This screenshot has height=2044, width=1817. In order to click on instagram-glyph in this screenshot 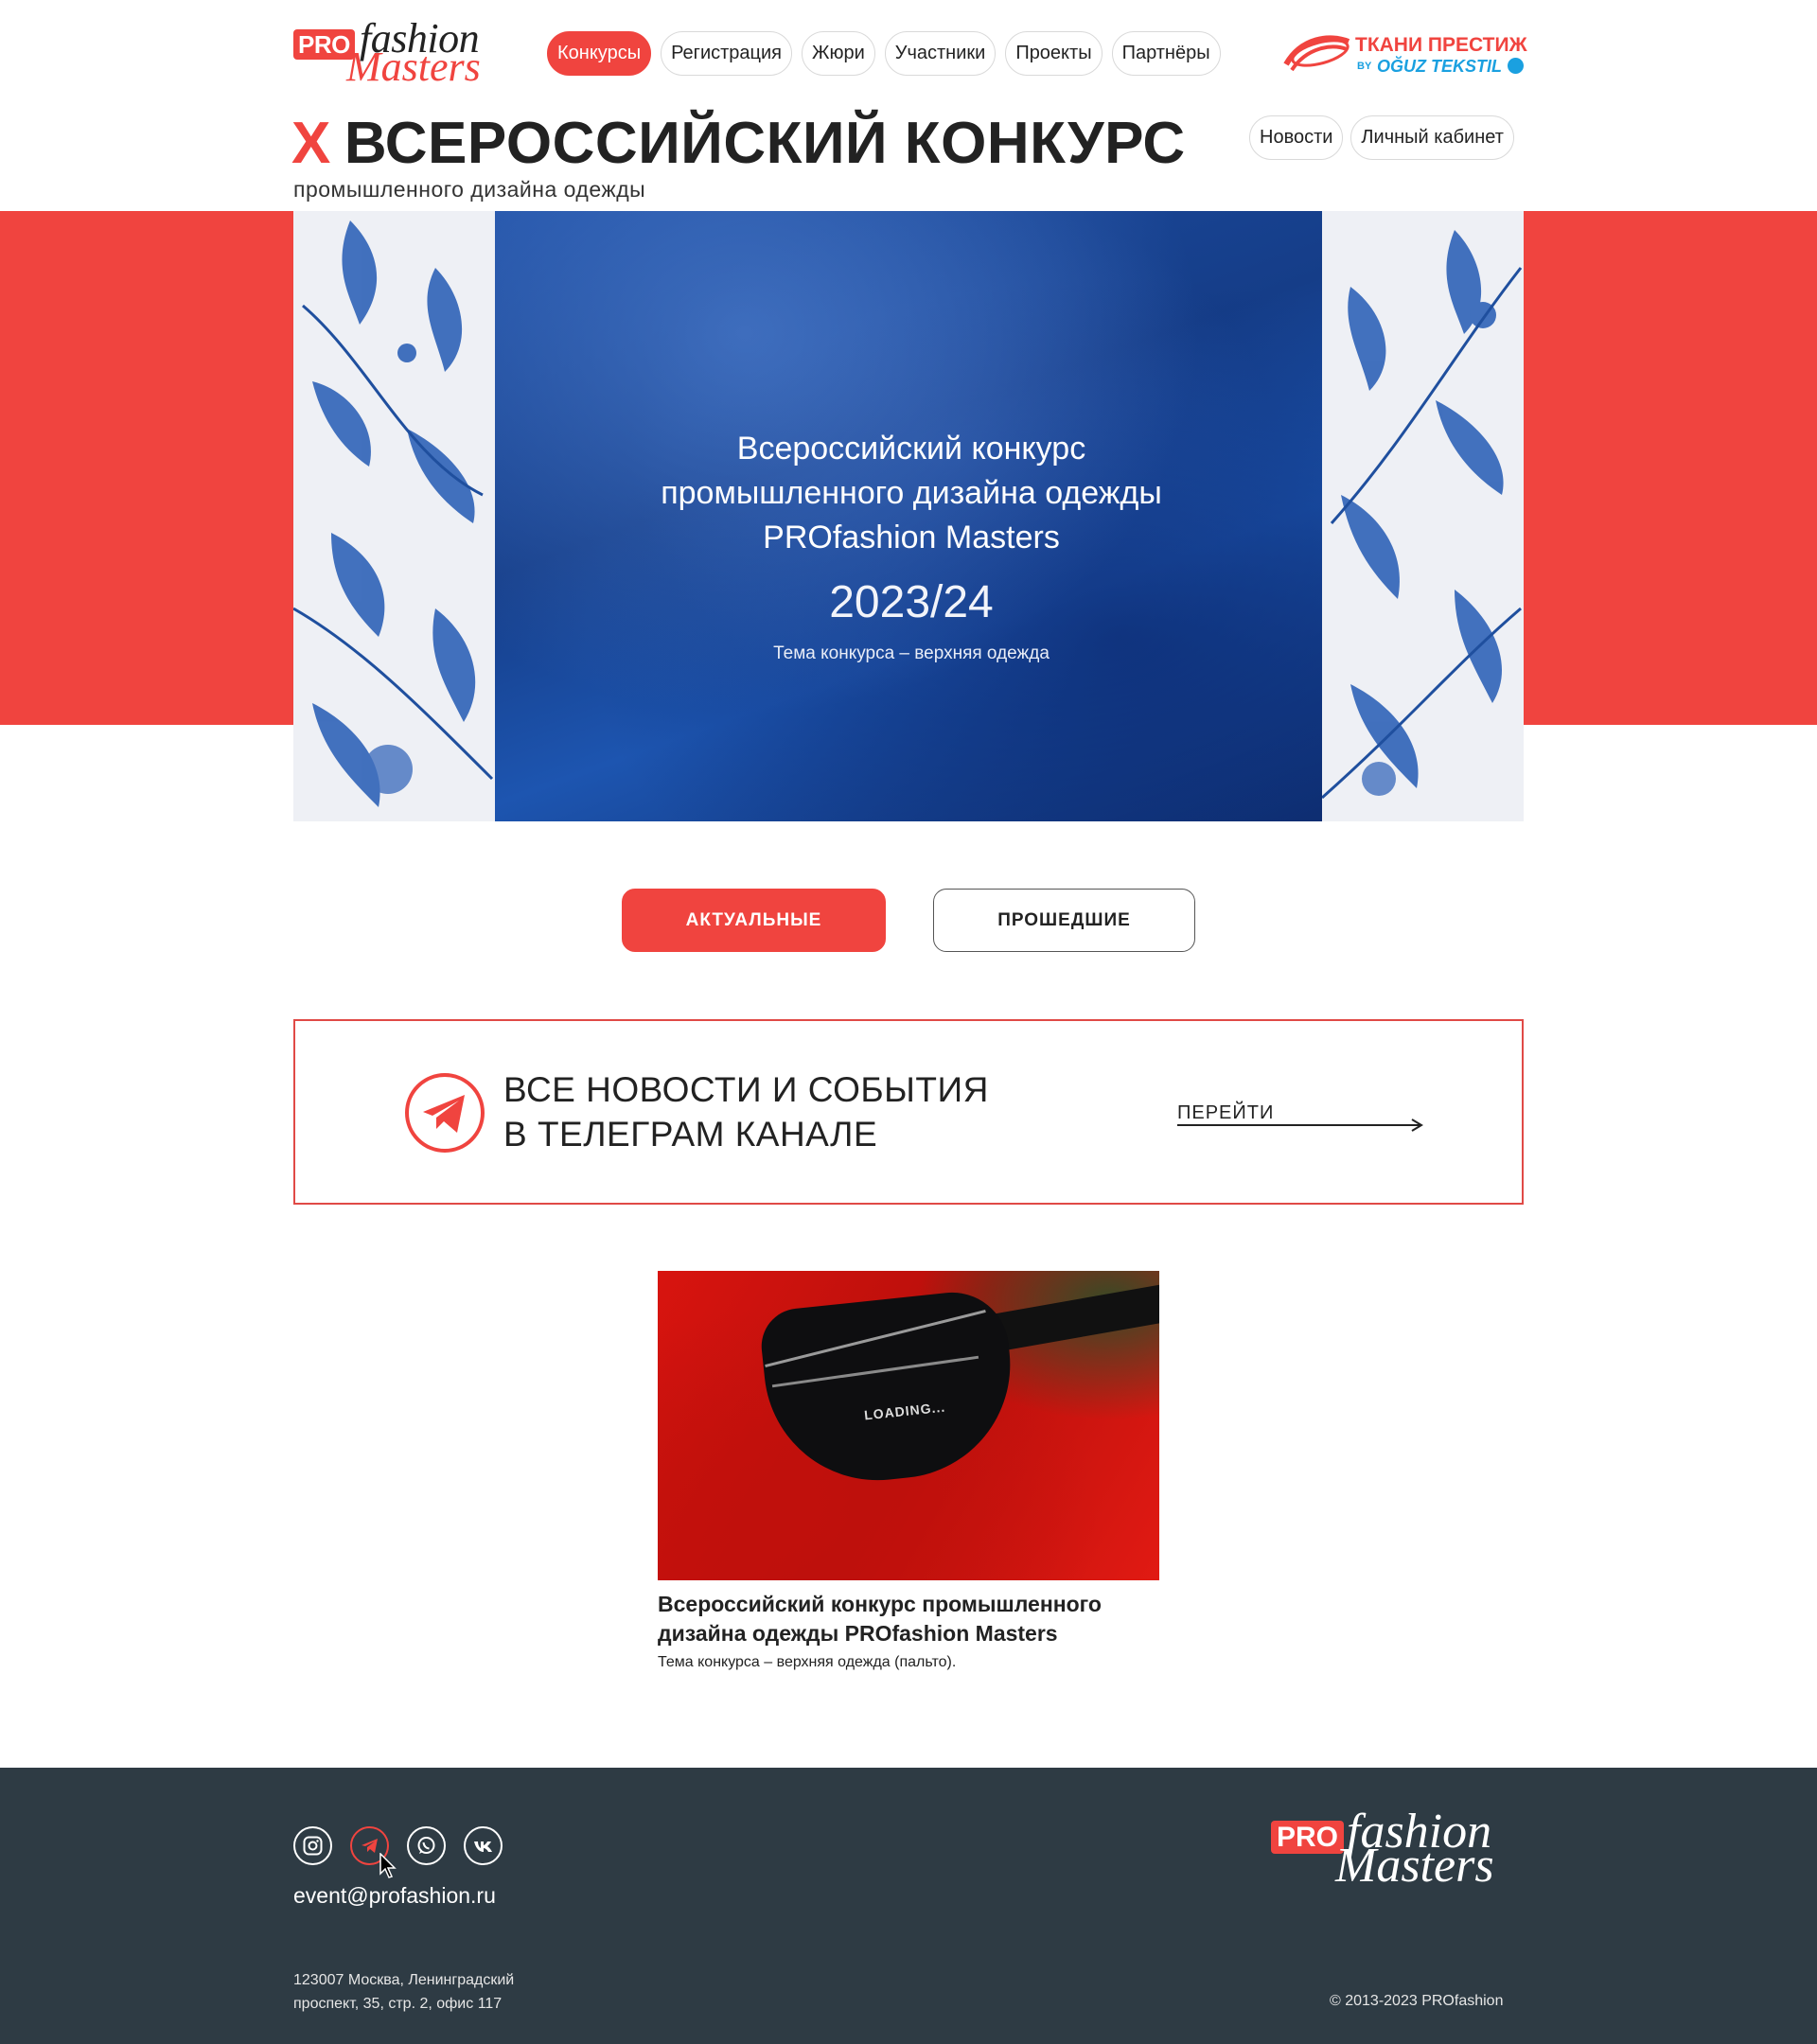, I will do `click(313, 1846)`.